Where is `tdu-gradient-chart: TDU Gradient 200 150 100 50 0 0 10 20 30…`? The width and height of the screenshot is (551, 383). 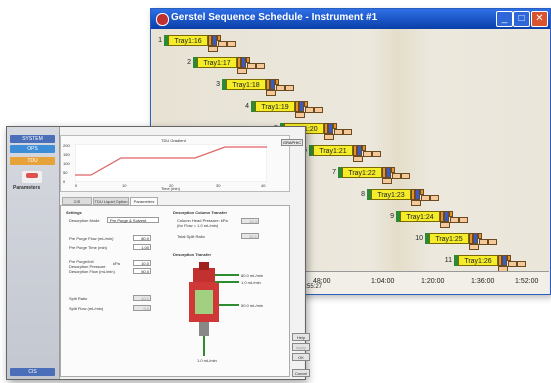 tdu-gradient-chart: TDU Gradient 200 150 100 50 0 0 10 20 30… is located at coordinates (175, 163).